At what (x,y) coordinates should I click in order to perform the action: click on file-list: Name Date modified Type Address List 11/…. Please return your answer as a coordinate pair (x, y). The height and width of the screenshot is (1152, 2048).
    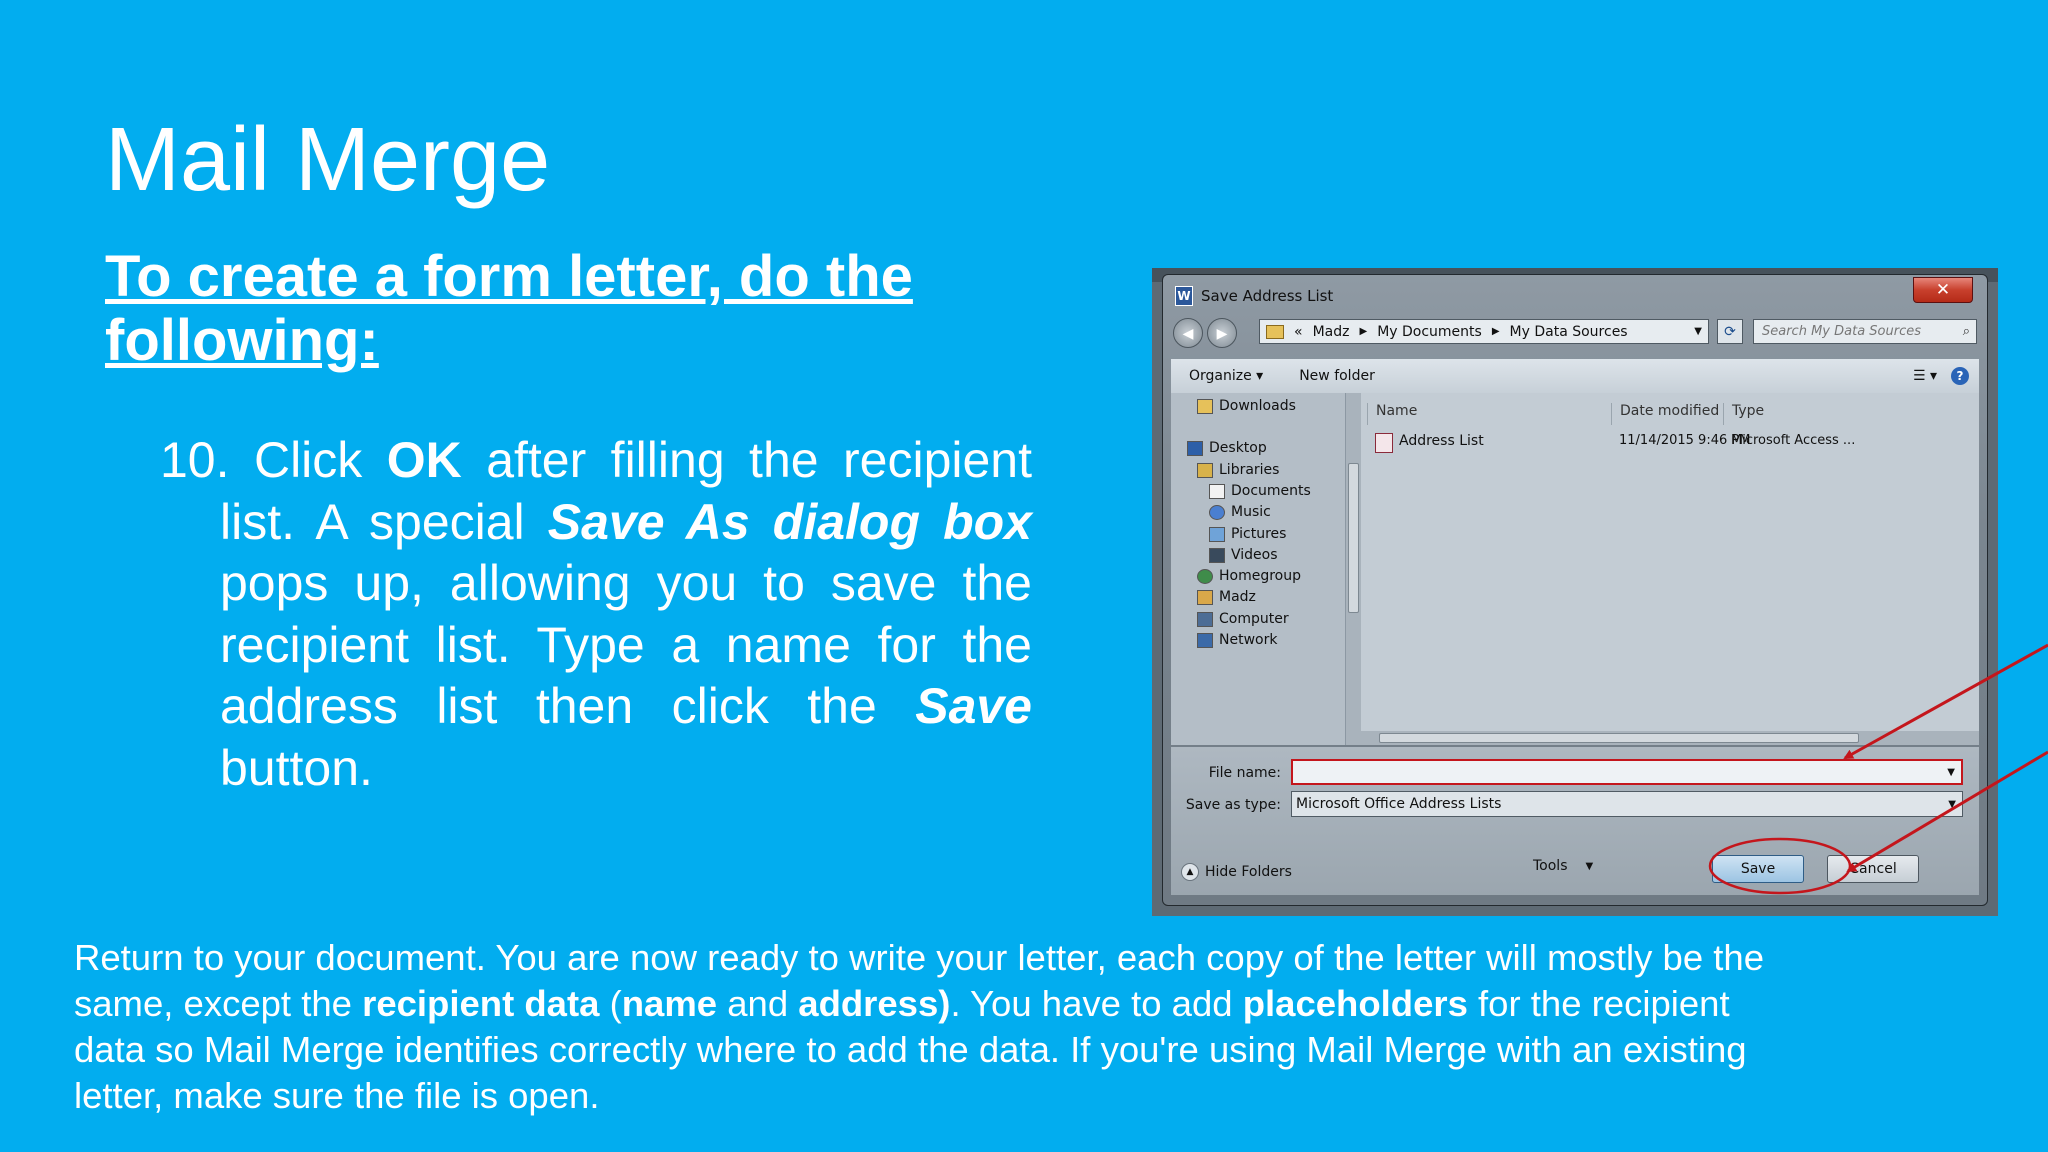
    Looking at the image, I should click on (1670, 569).